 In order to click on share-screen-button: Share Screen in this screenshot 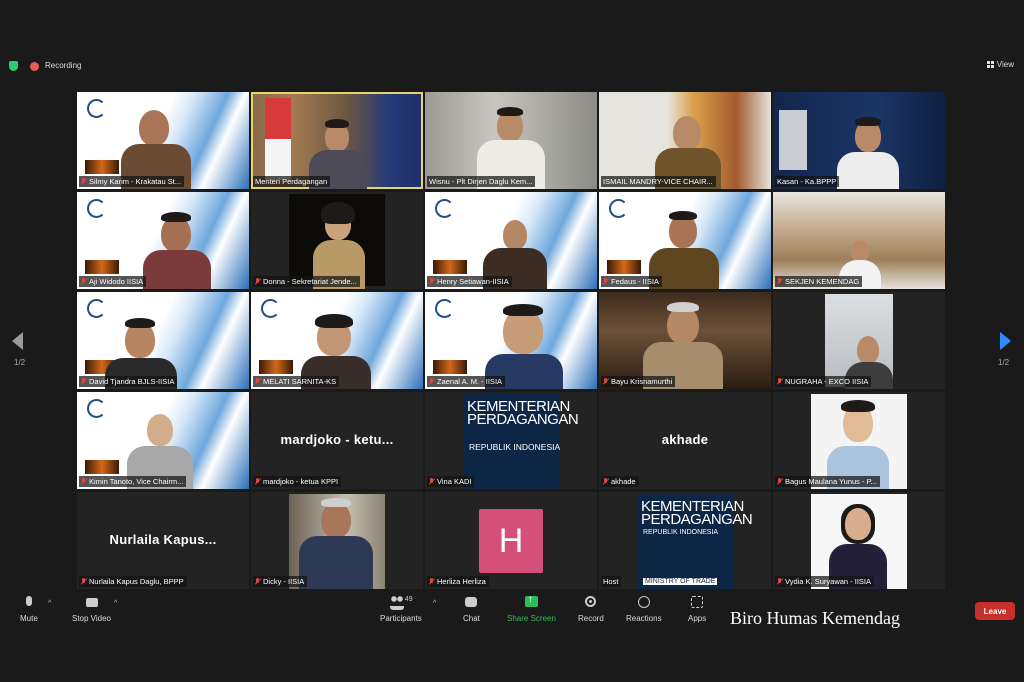, I will do `click(531, 608)`.